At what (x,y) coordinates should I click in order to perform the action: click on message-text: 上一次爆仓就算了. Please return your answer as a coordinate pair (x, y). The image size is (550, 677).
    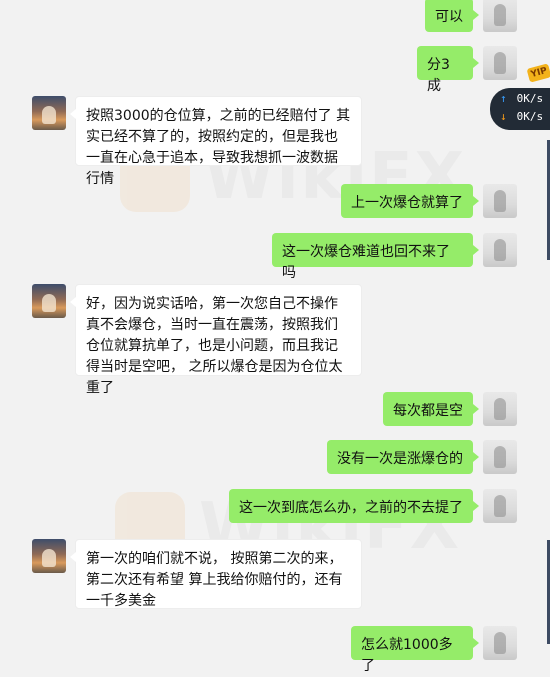
    Looking at the image, I should click on (407, 203).